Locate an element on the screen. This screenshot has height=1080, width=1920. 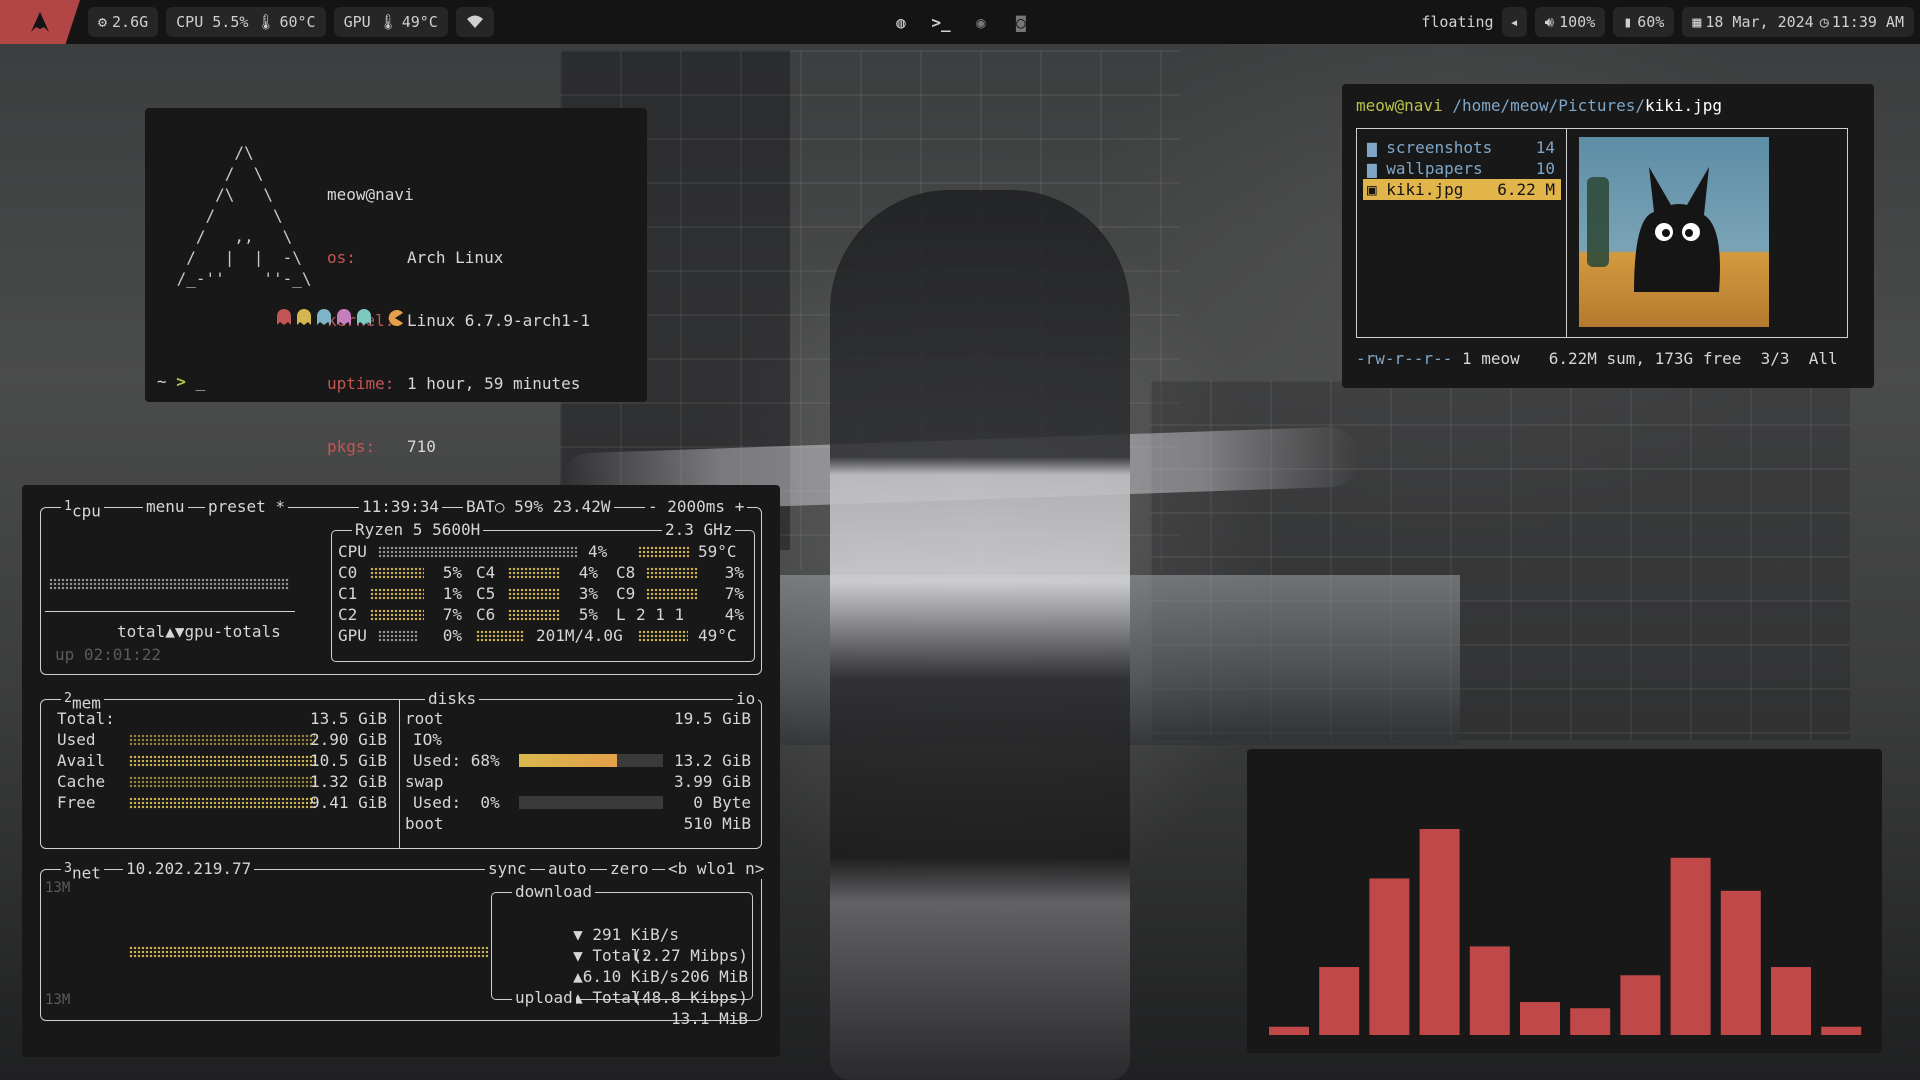
chevron-left-icon: ◂ is located at coordinates (1514, 22).